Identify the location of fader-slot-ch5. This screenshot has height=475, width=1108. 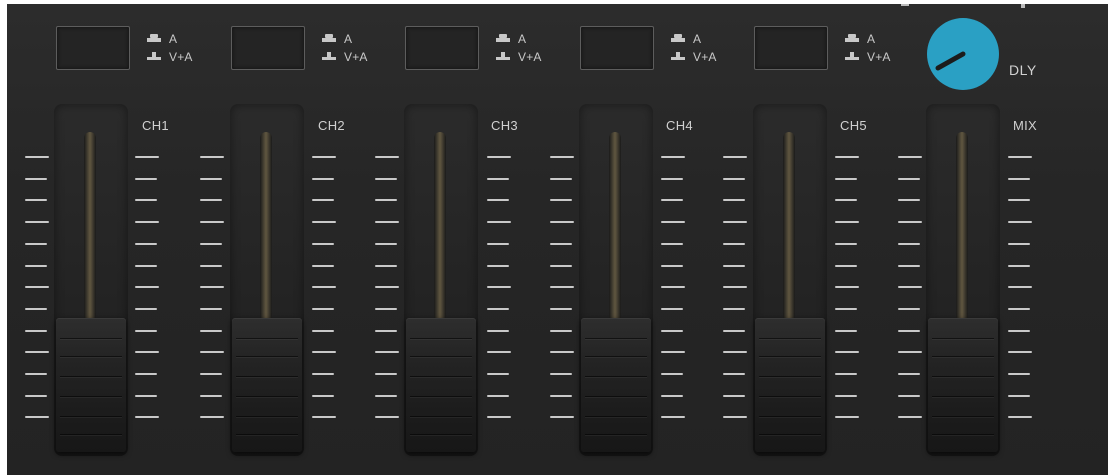
(790, 280).